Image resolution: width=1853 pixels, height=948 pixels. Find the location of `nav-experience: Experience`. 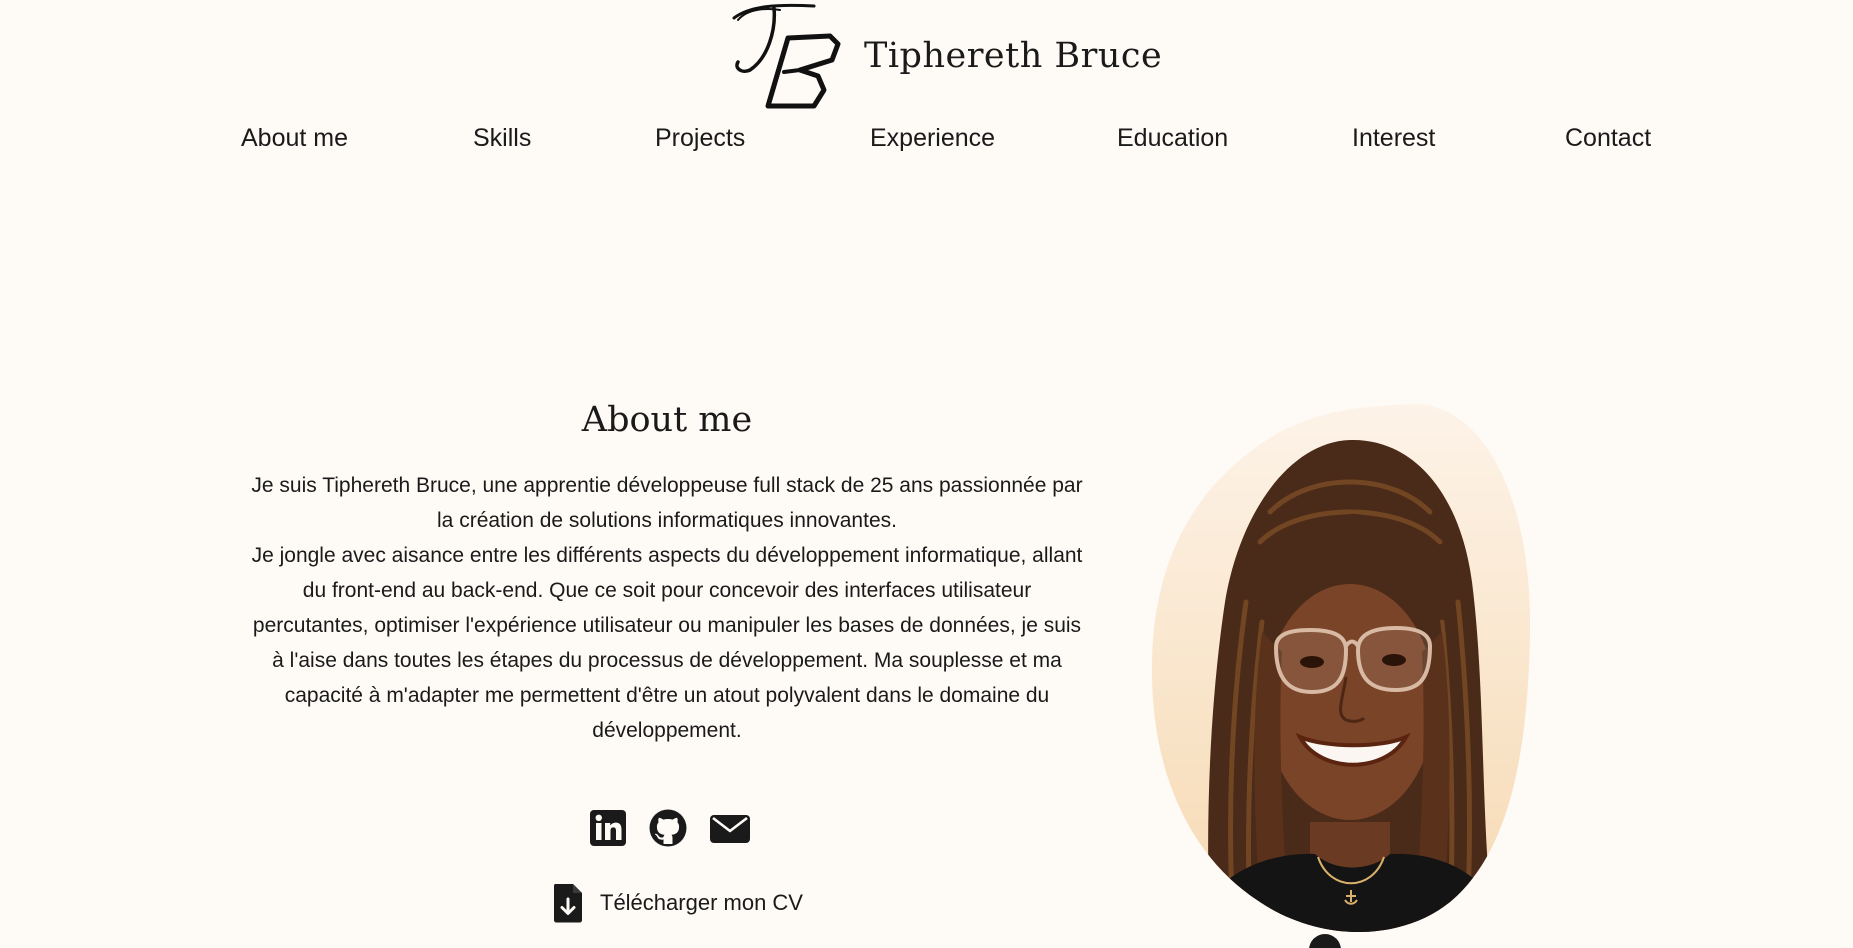

nav-experience: Experience is located at coordinates (932, 138).